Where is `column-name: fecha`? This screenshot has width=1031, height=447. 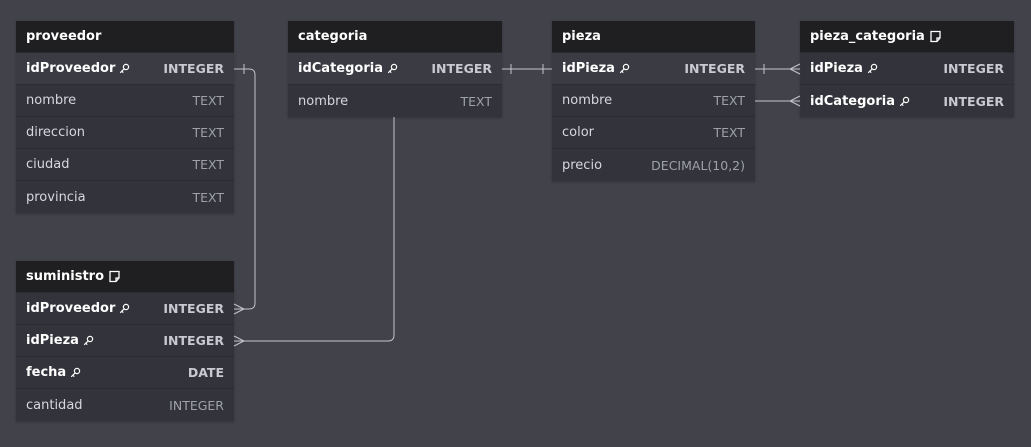
column-name: fecha is located at coordinates (53, 372).